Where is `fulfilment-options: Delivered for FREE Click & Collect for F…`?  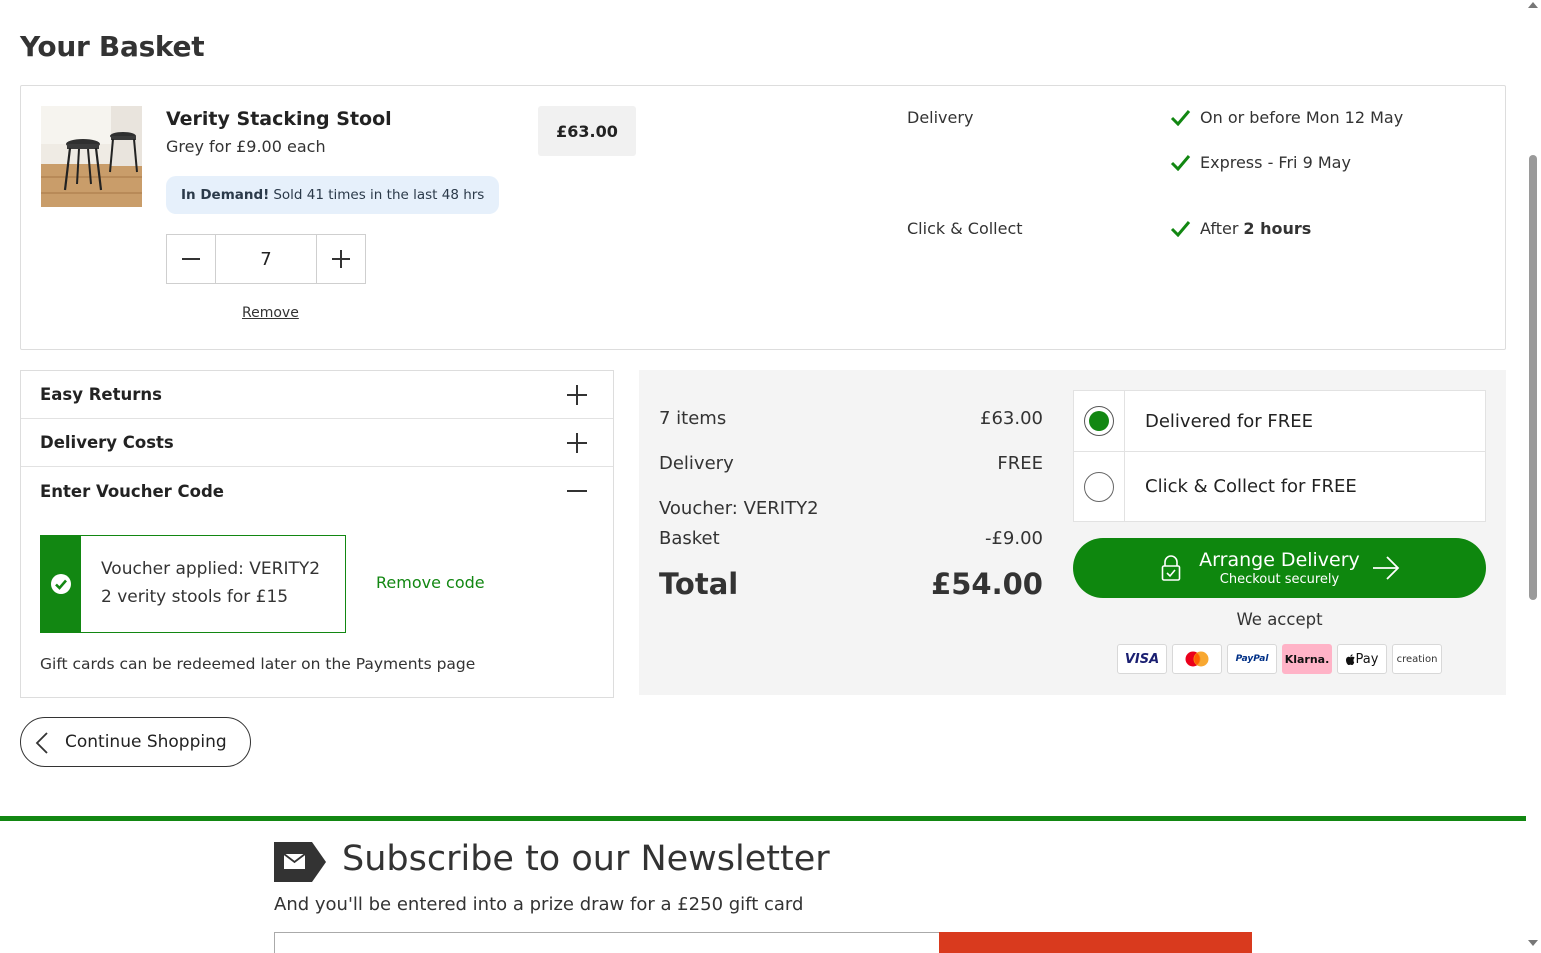 fulfilment-options: Delivered for FREE Click & Collect for F… is located at coordinates (1279, 456).